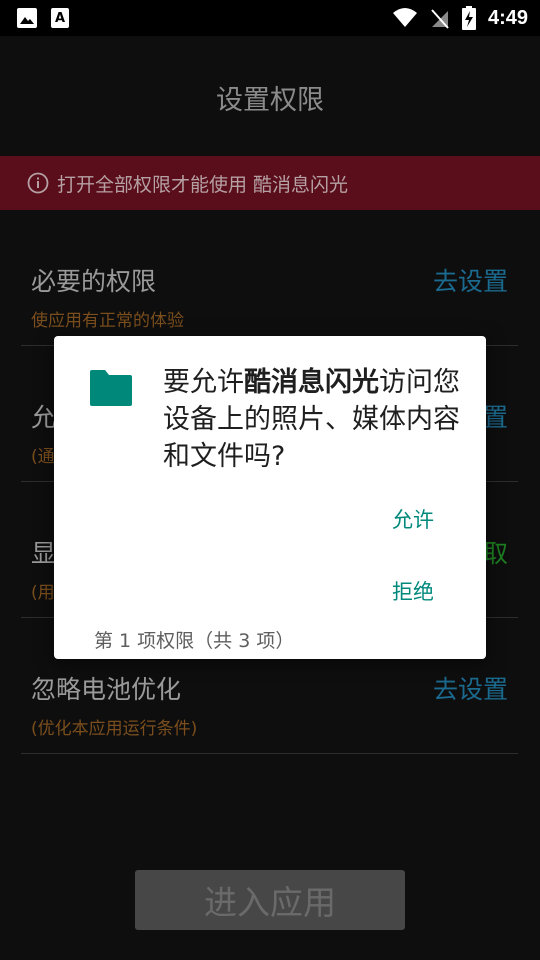 The height and width of the screenshot is (960, 540). I want to click on row-title: 忽略电池优化, so click(106, 689).